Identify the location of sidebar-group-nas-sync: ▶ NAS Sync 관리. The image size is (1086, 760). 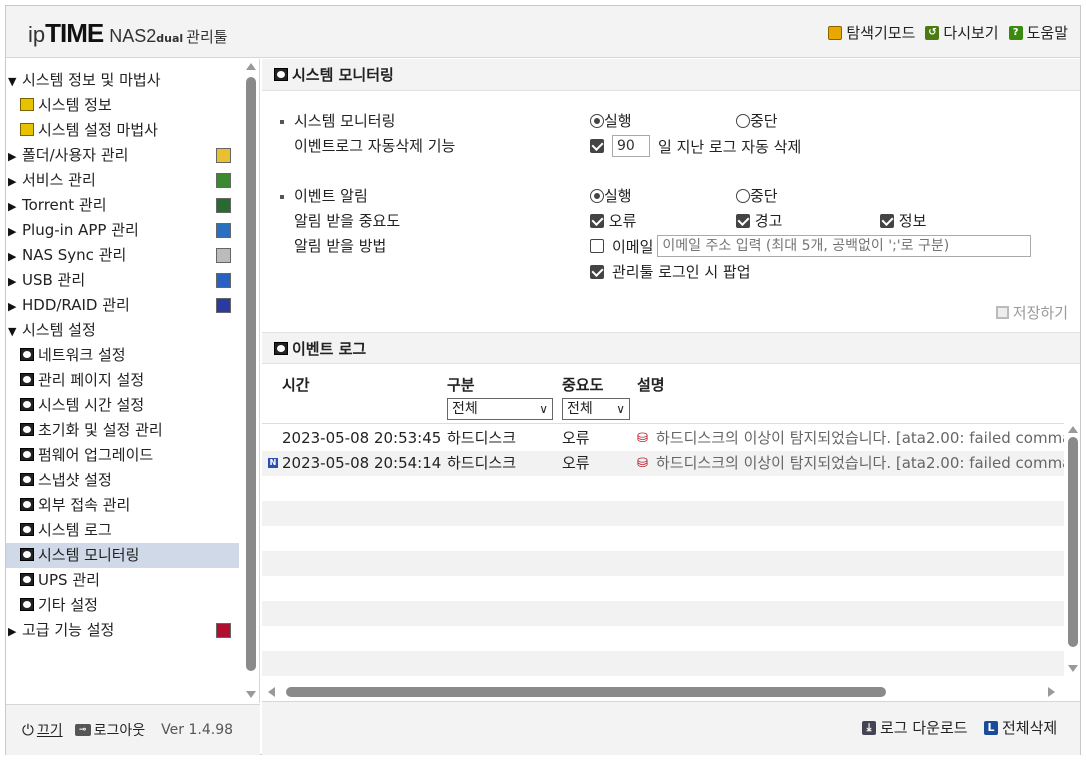
(122, 255).